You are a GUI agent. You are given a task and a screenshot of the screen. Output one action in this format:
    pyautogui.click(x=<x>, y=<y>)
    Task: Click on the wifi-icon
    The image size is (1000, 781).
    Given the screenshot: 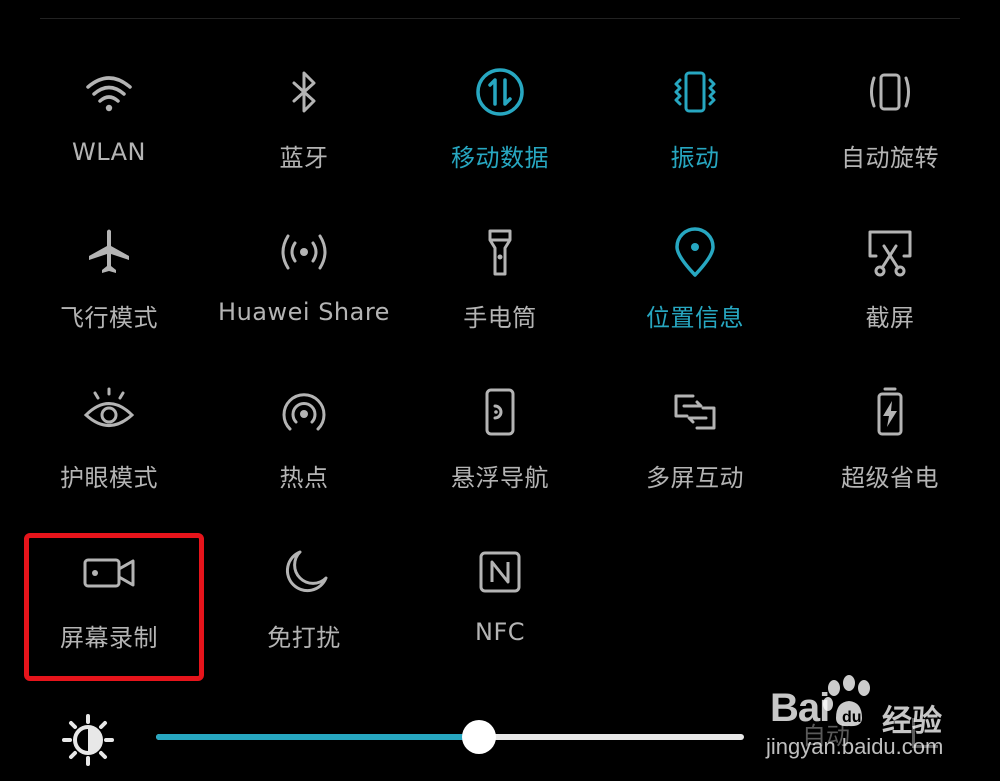 What is the action you would take?
    pyautogui.click(x=109, y=92)
    